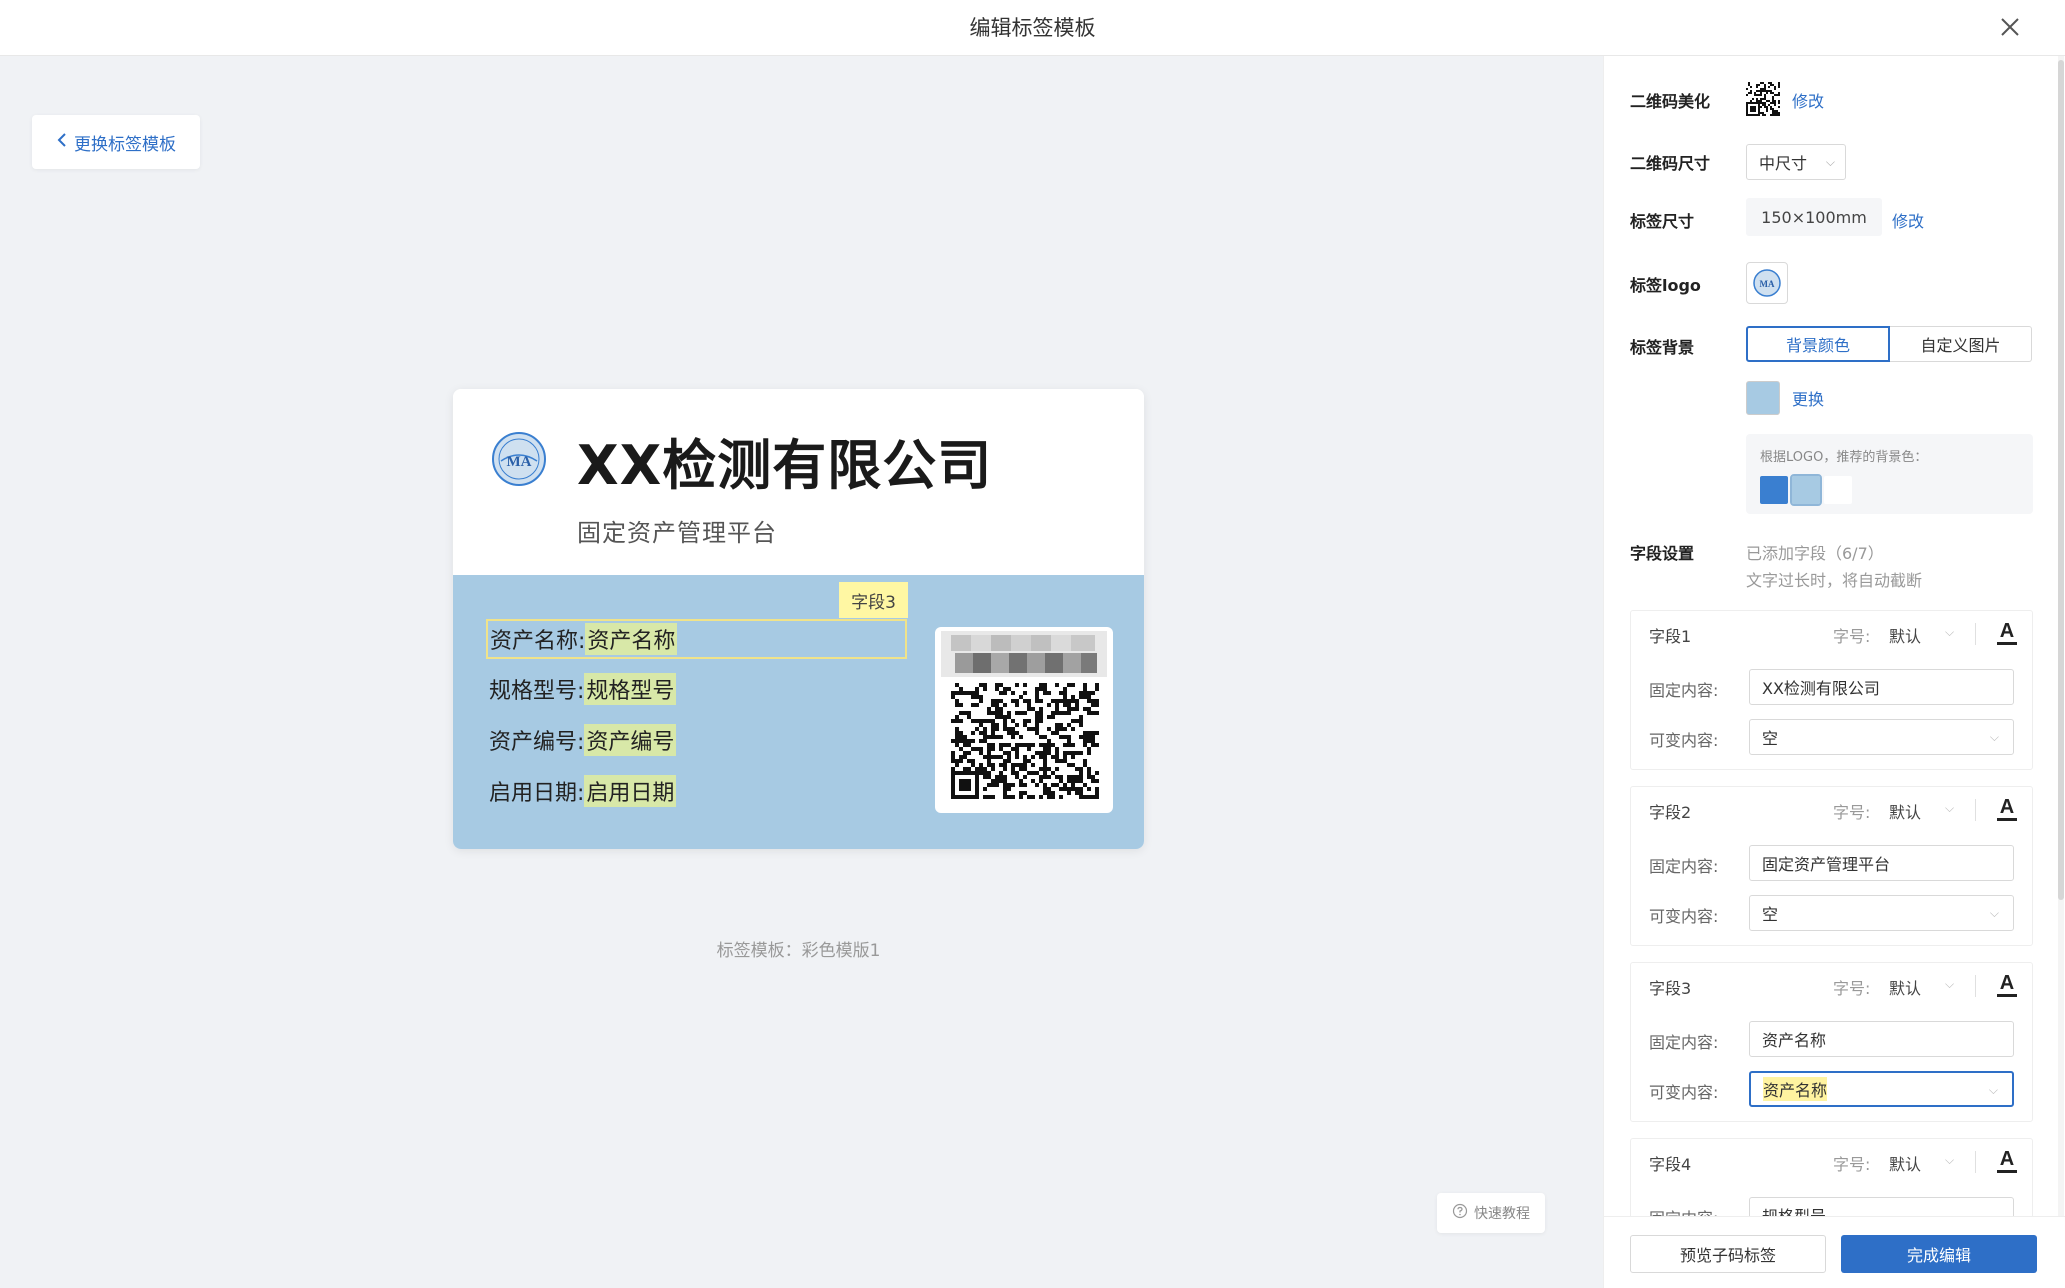  Describe the element at coordinates (1728, 1254) in the screenshot. I see `preview-sub-label-button: 预览子码标签` at that location.